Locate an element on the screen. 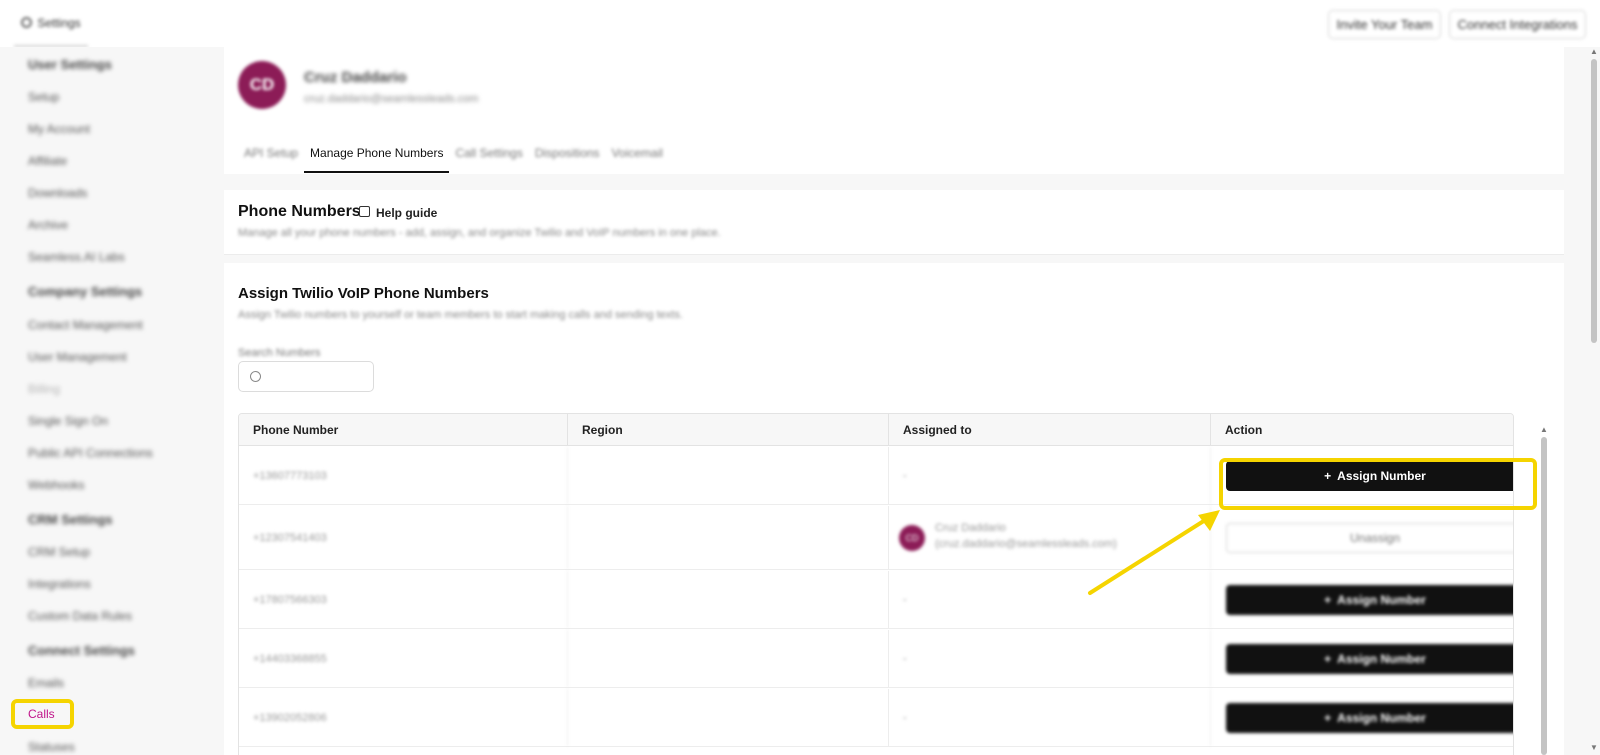  scroll-up-arrow-icon: ▲ is located at coordinates (1544, 429).